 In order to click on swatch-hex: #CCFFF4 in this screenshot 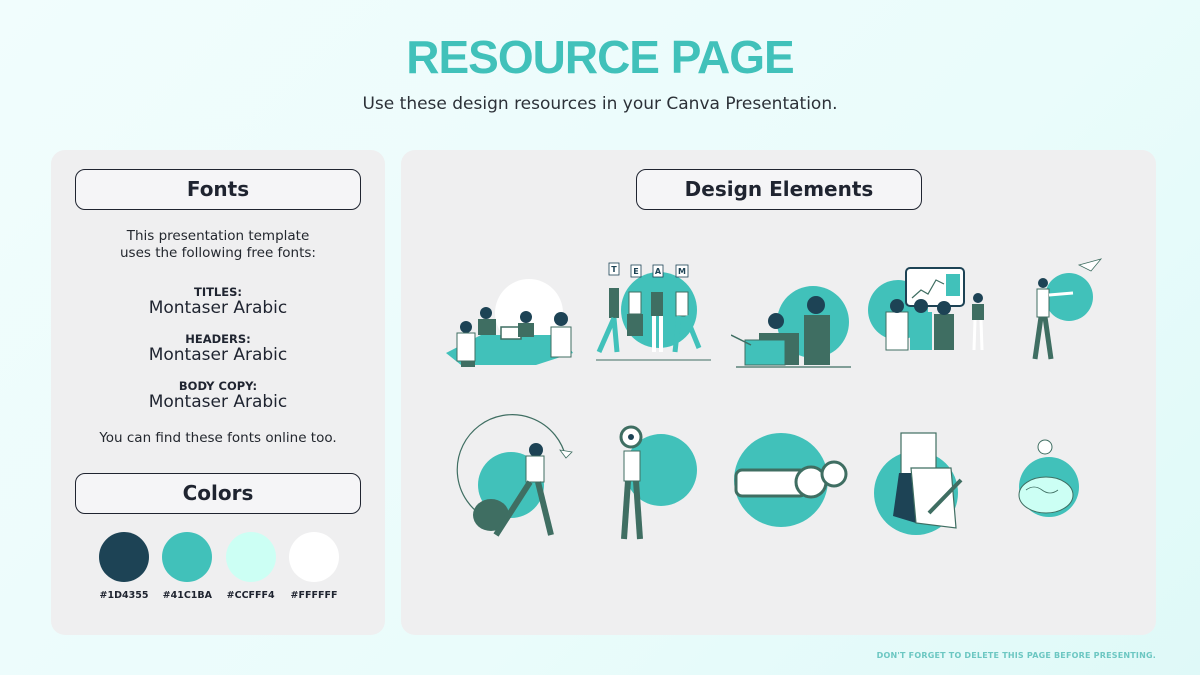, I will do `click(250, 595)`.